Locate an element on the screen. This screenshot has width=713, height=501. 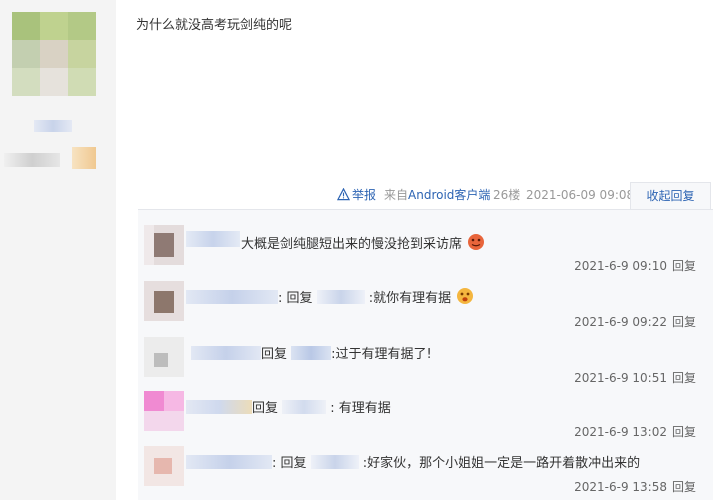
report-link: 举报 is located at coordinates (356, 195).